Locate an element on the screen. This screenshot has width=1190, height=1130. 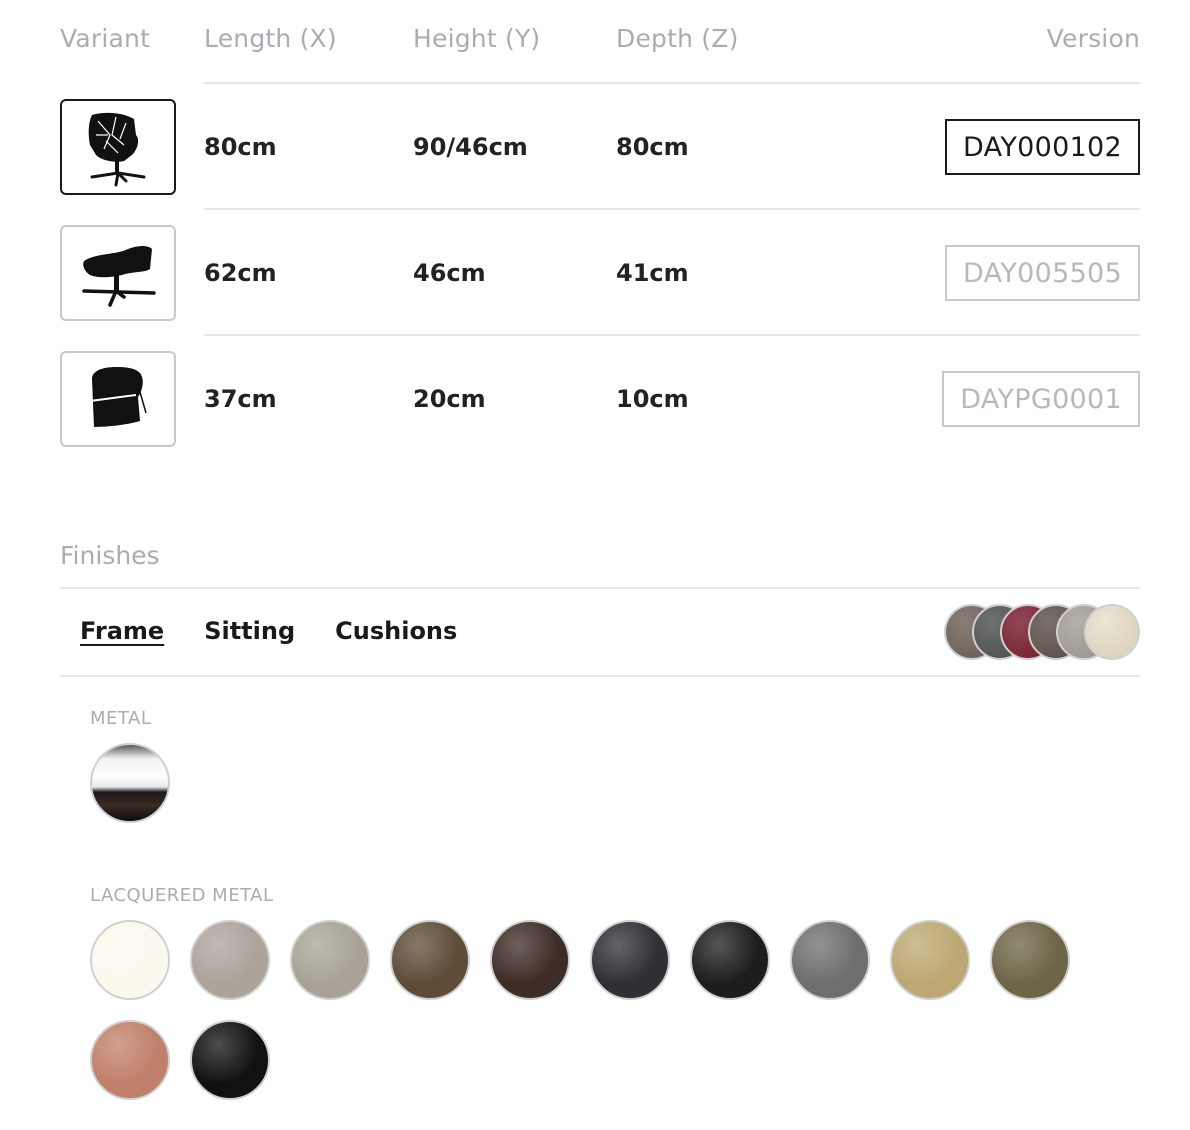
finish-preview-stack is located at coordinates (1042, 632).